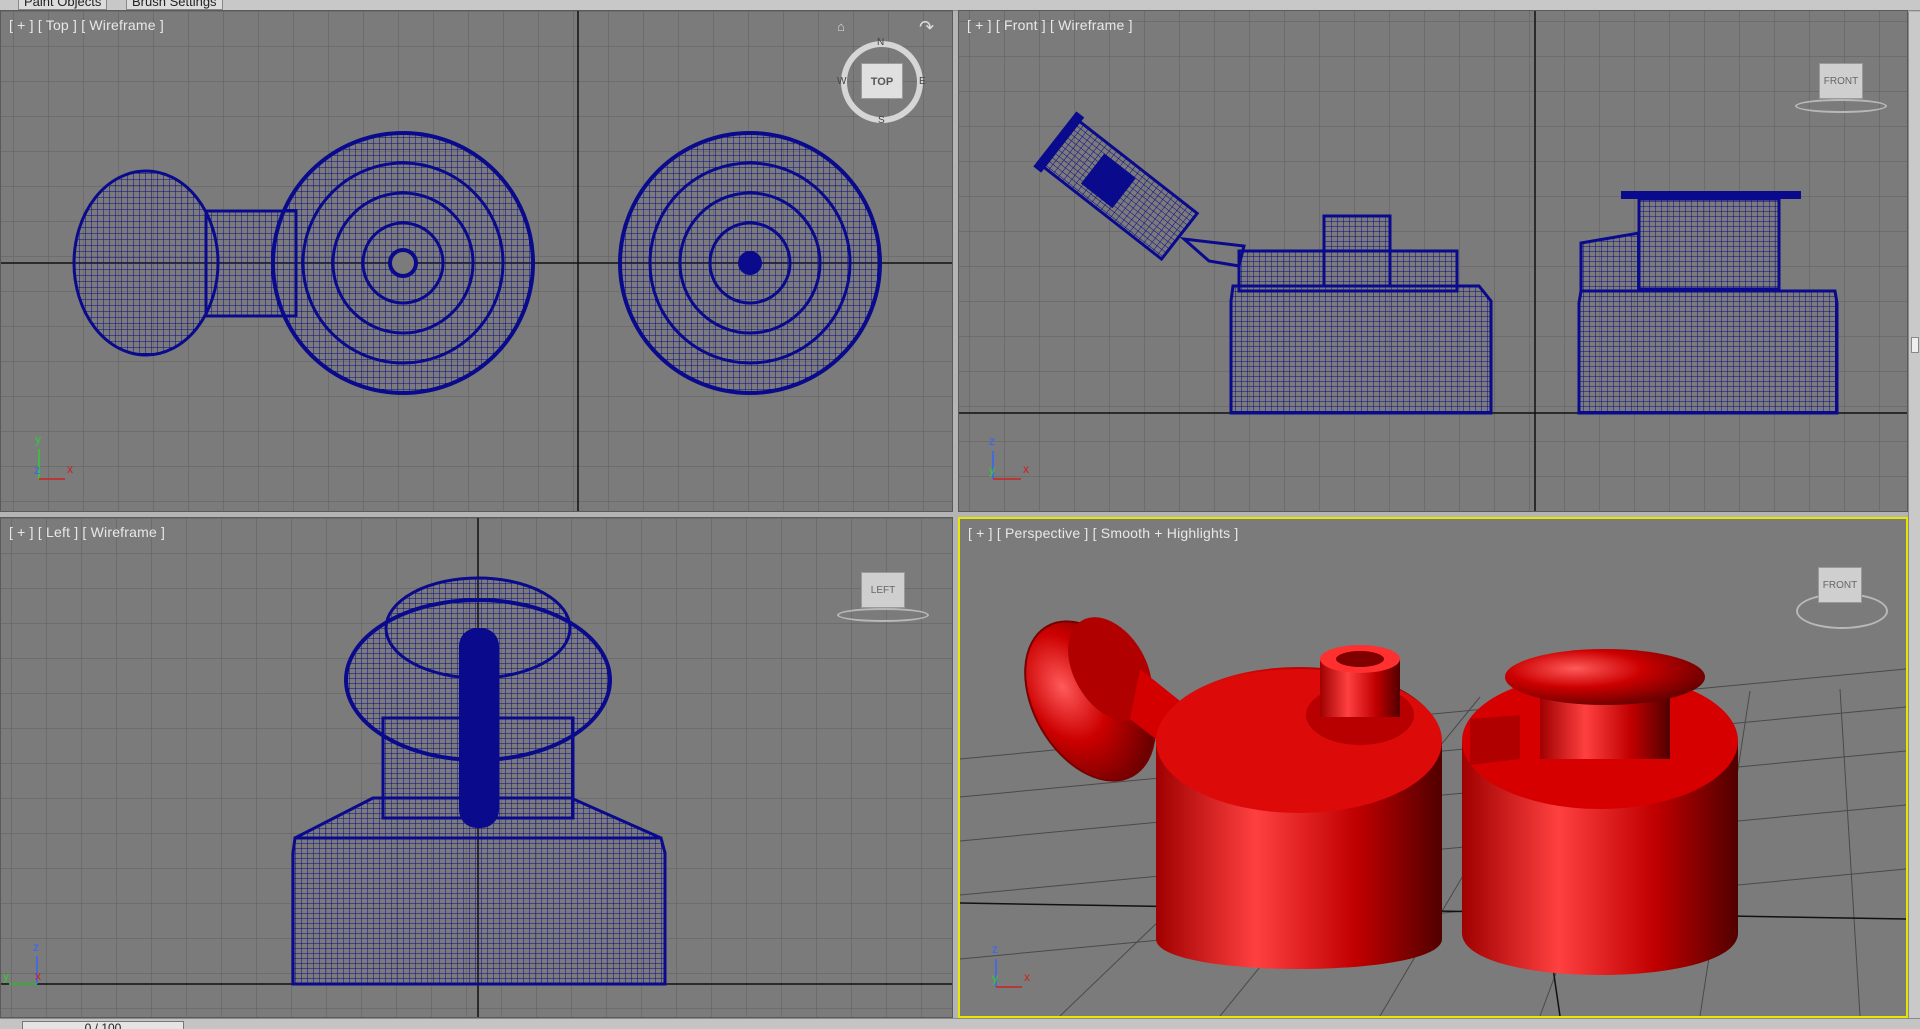 Image resolution: width=1920 pixels, height=1029 pixels. What do you see at coordinates (86, 25) in the screenshot?
I see `viewport-label-top: [ + ] [ Top ] [ Wireframe ]` at bounding box center [86, 25].